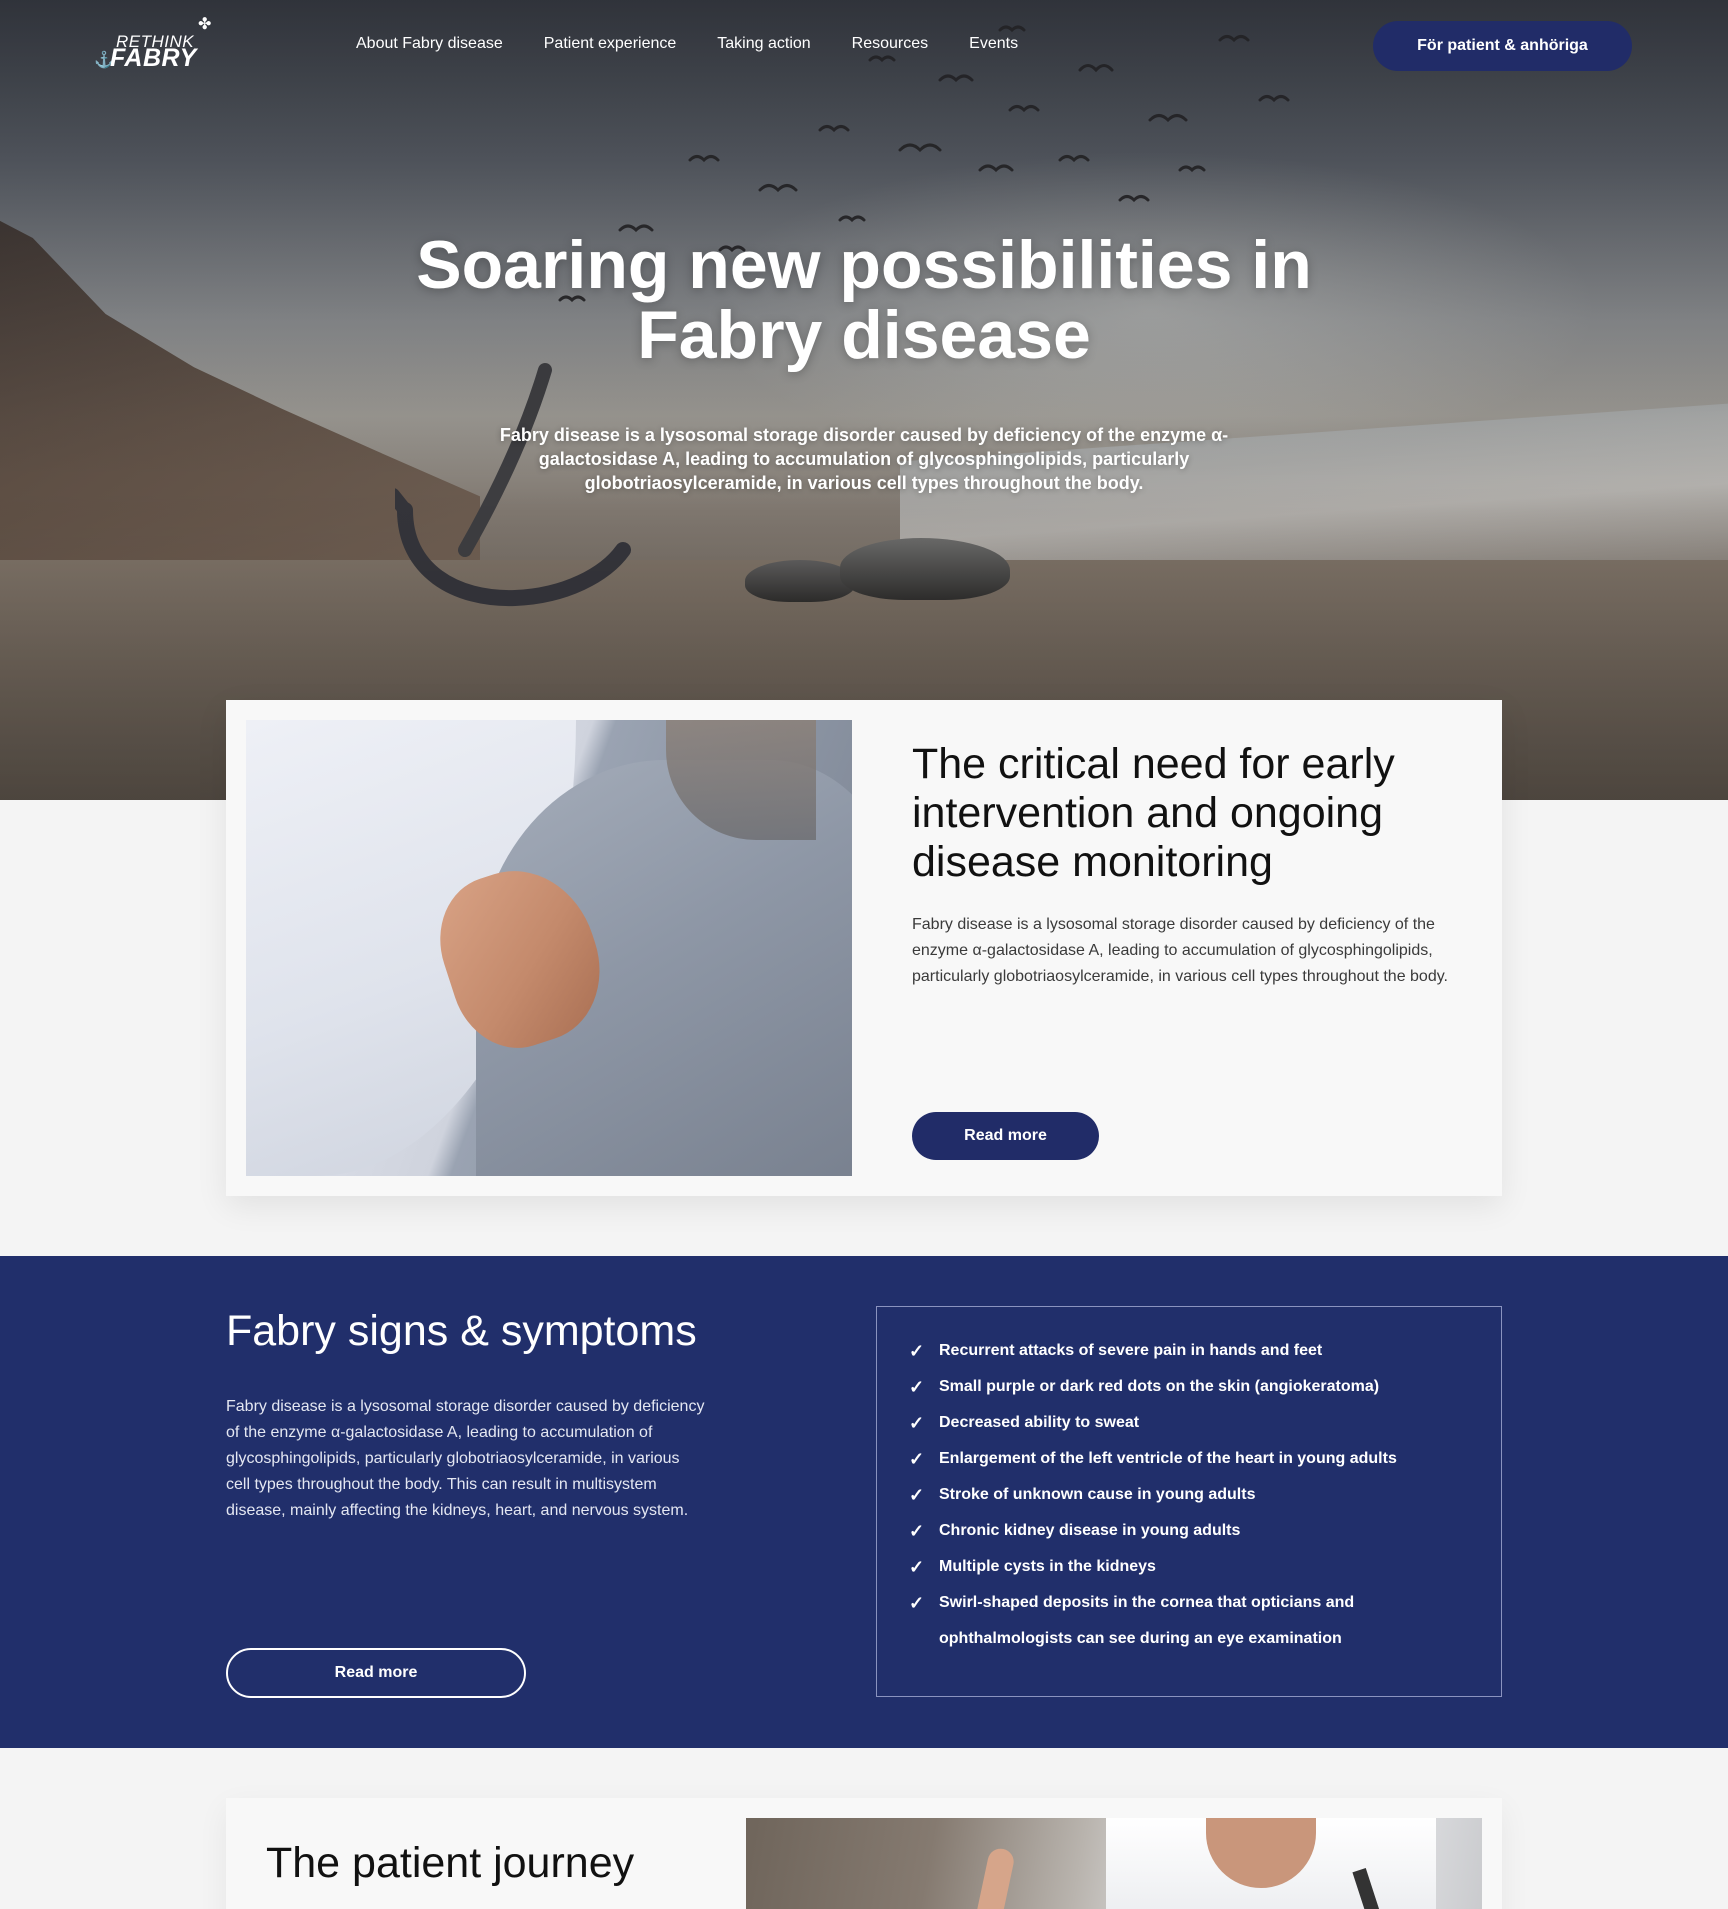  I want to click on symptom-item: ✓ Chronic kidney disease in young adults, so click(1205, 1531).